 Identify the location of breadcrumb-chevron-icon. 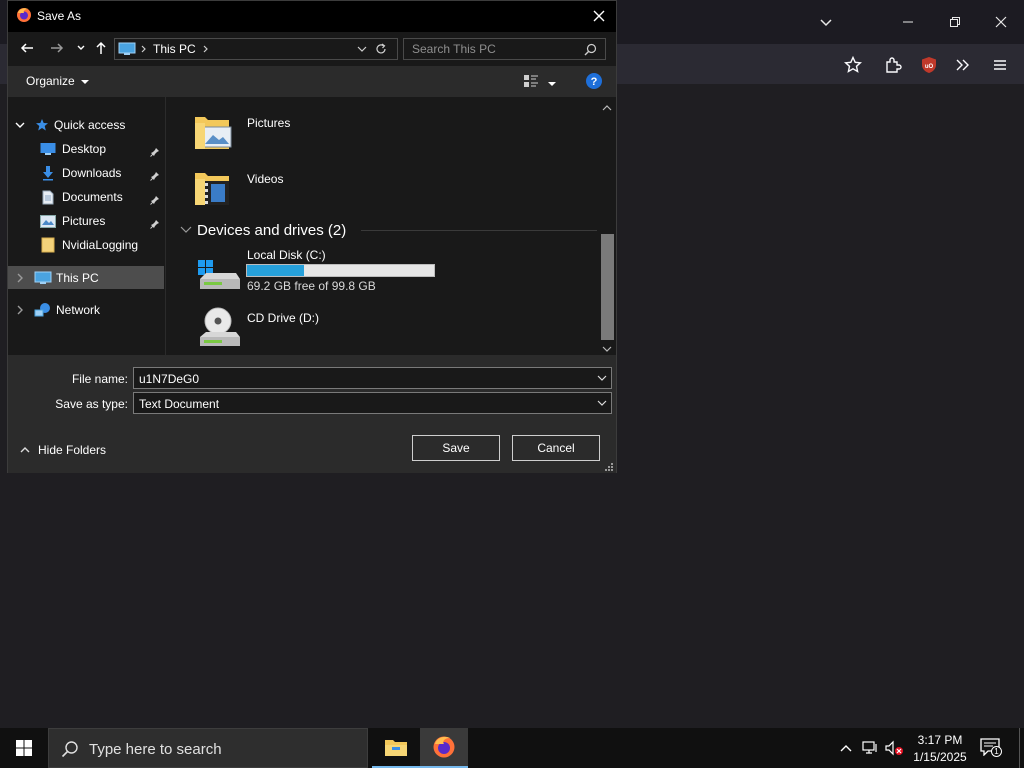
(206, 50).